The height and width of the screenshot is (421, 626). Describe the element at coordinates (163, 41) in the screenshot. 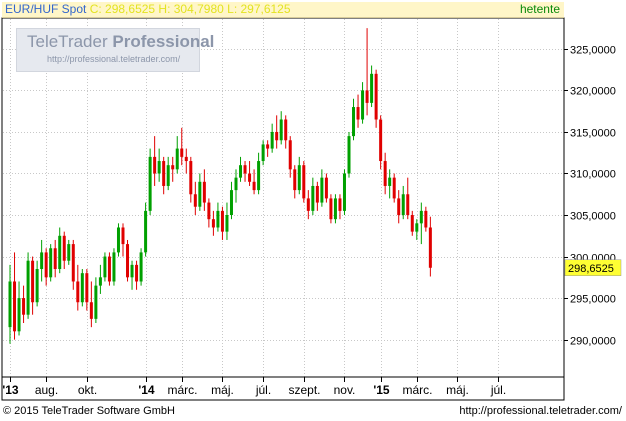

I see `watermark-brand-b: Professional` at that location.